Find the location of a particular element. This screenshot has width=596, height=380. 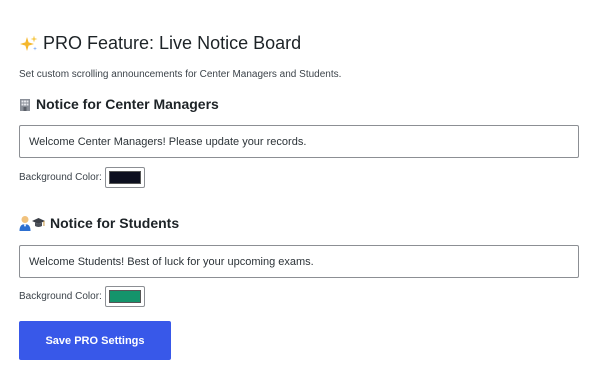

sparkles-icon is located at coordinates (29, 44).